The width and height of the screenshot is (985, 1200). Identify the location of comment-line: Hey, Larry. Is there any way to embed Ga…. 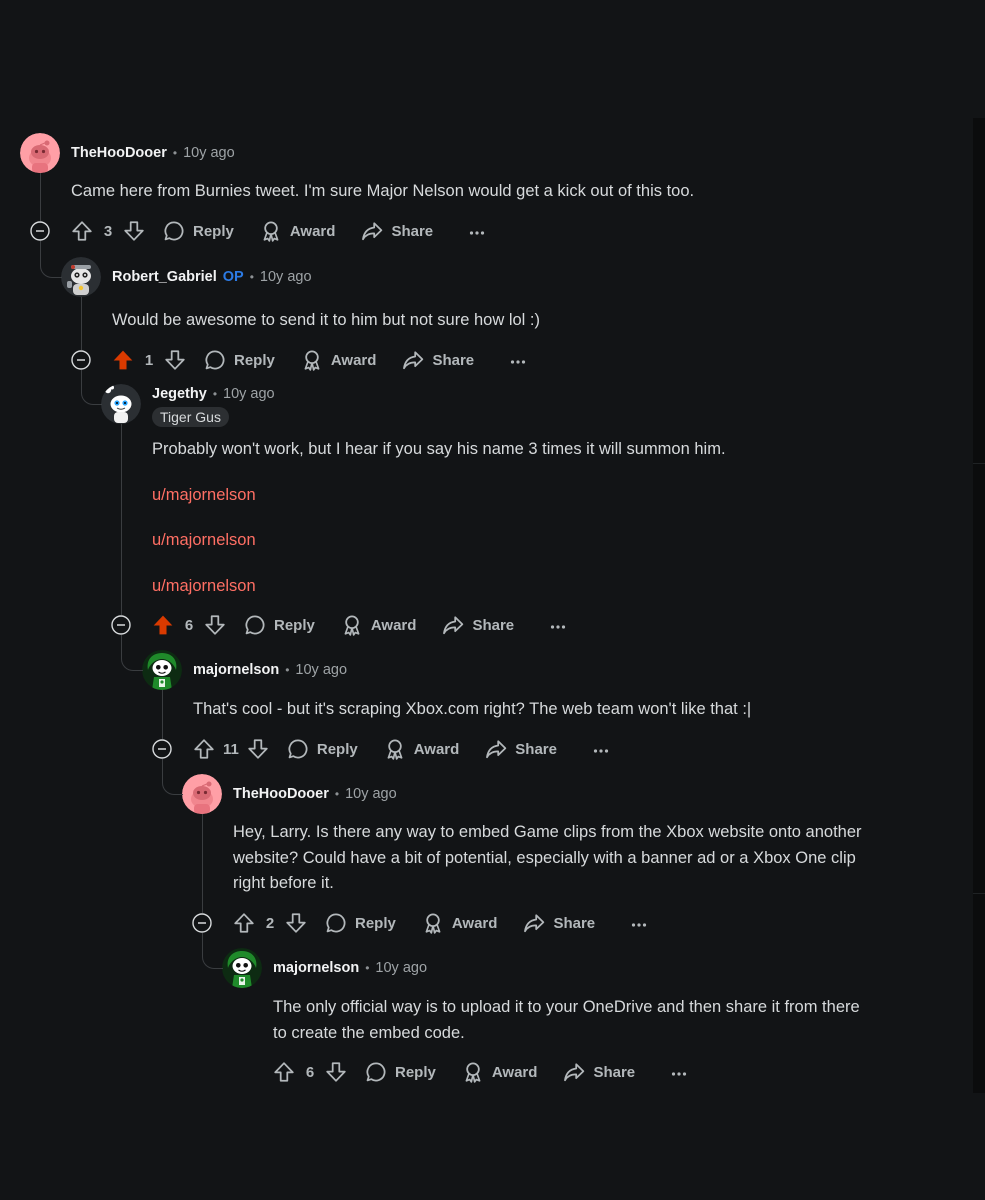
(547, 832).